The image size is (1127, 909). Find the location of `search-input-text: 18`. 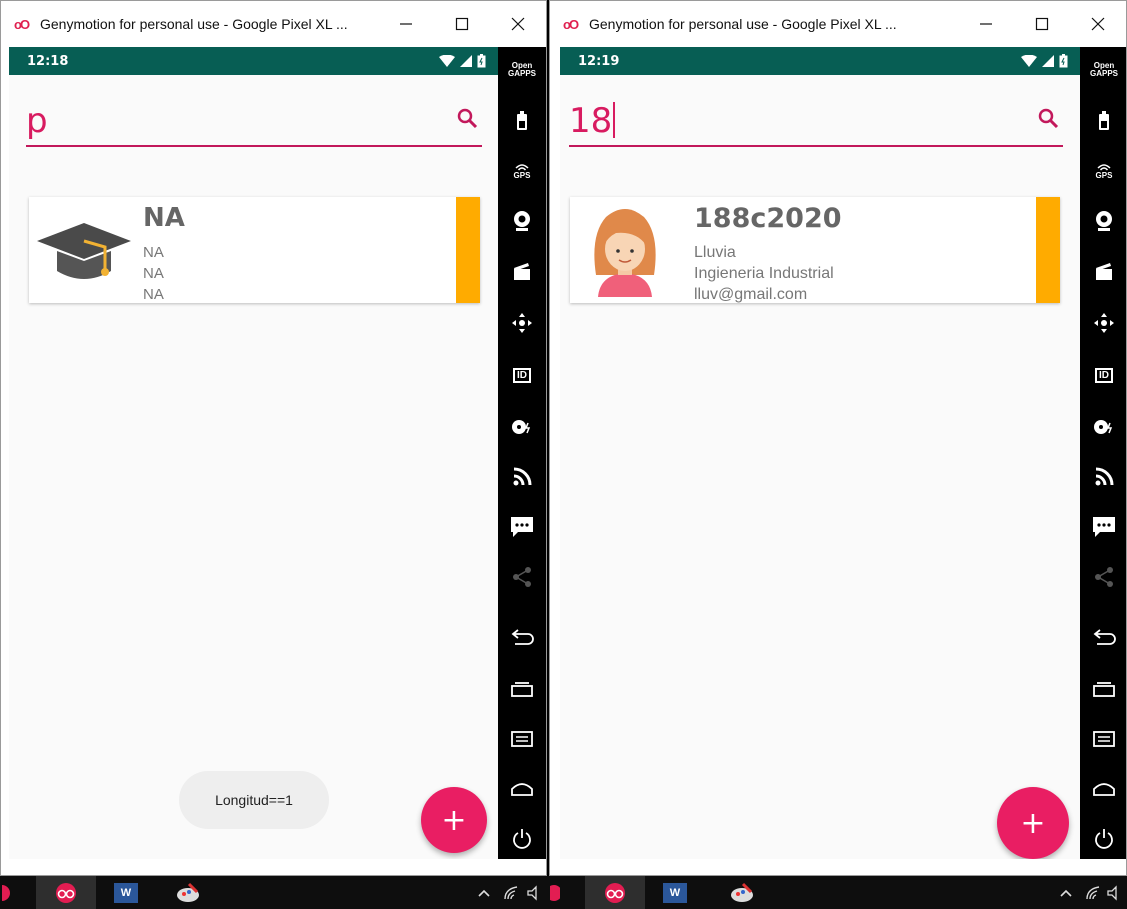

search-input-text: 18 is located at coordinates (591, 121).